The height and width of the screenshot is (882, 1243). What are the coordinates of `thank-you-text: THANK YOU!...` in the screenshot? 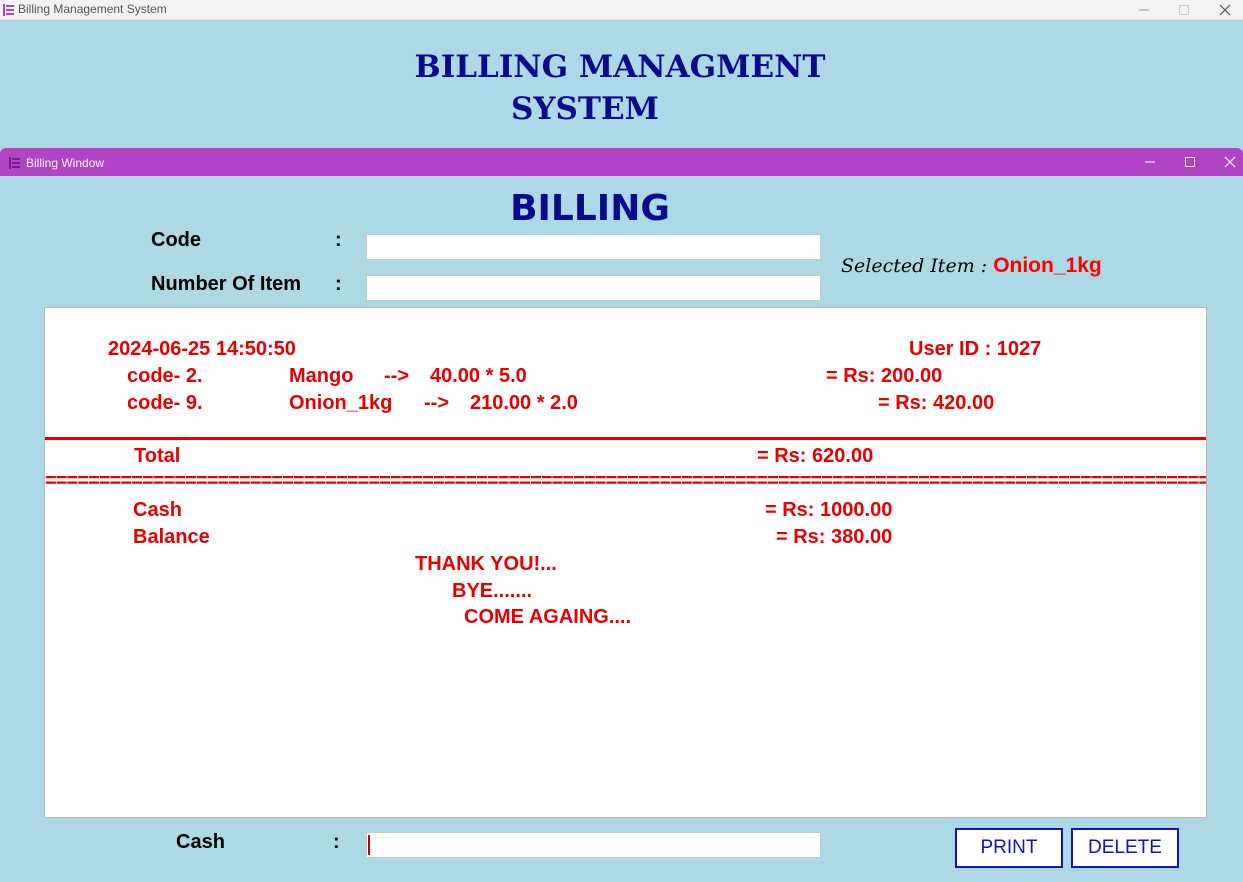 It's located at (486, 564).